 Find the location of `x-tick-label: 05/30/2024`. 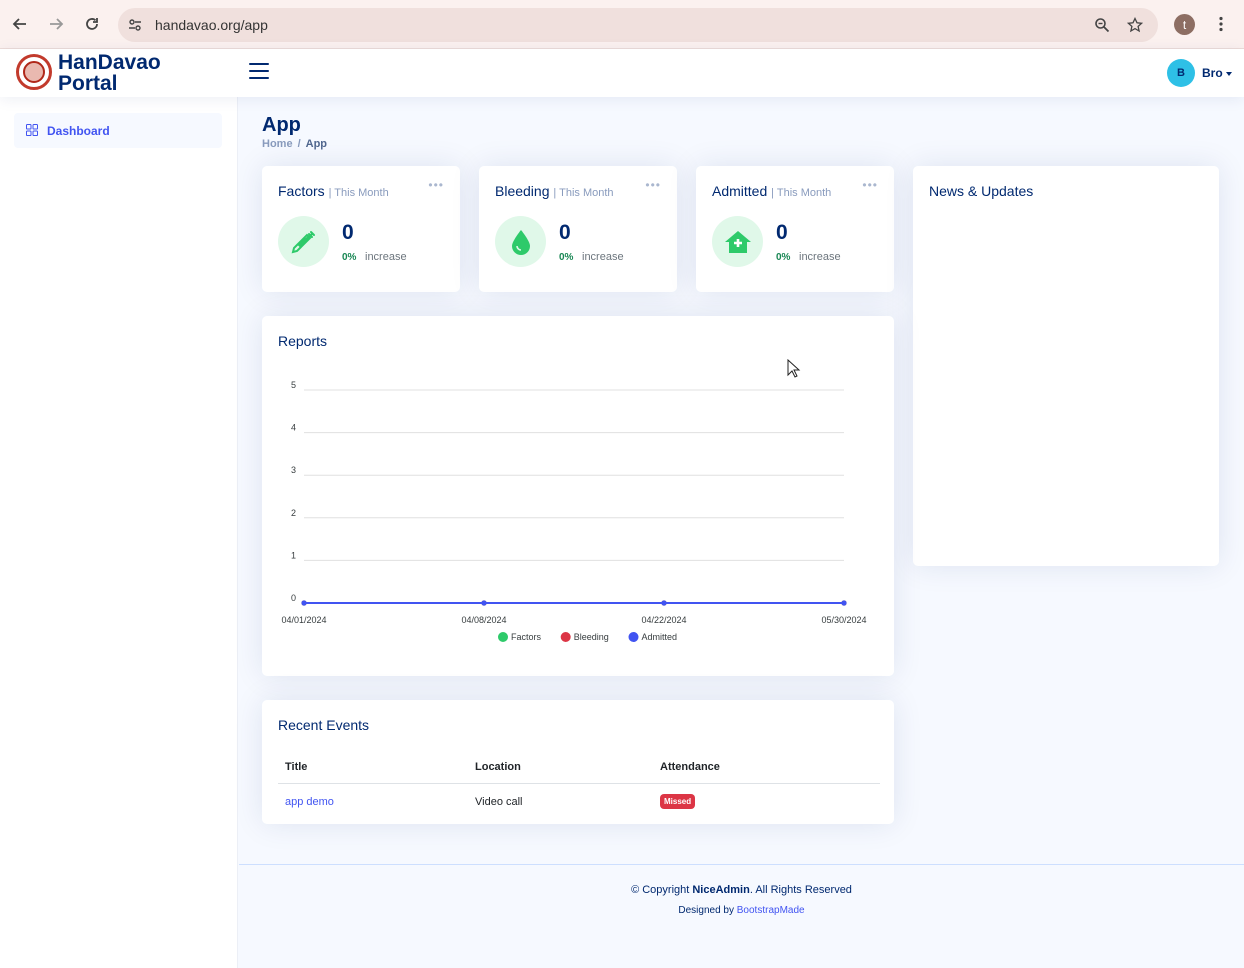

x-tick-label: 05/30/2024 is located at coordinates (843, 620).